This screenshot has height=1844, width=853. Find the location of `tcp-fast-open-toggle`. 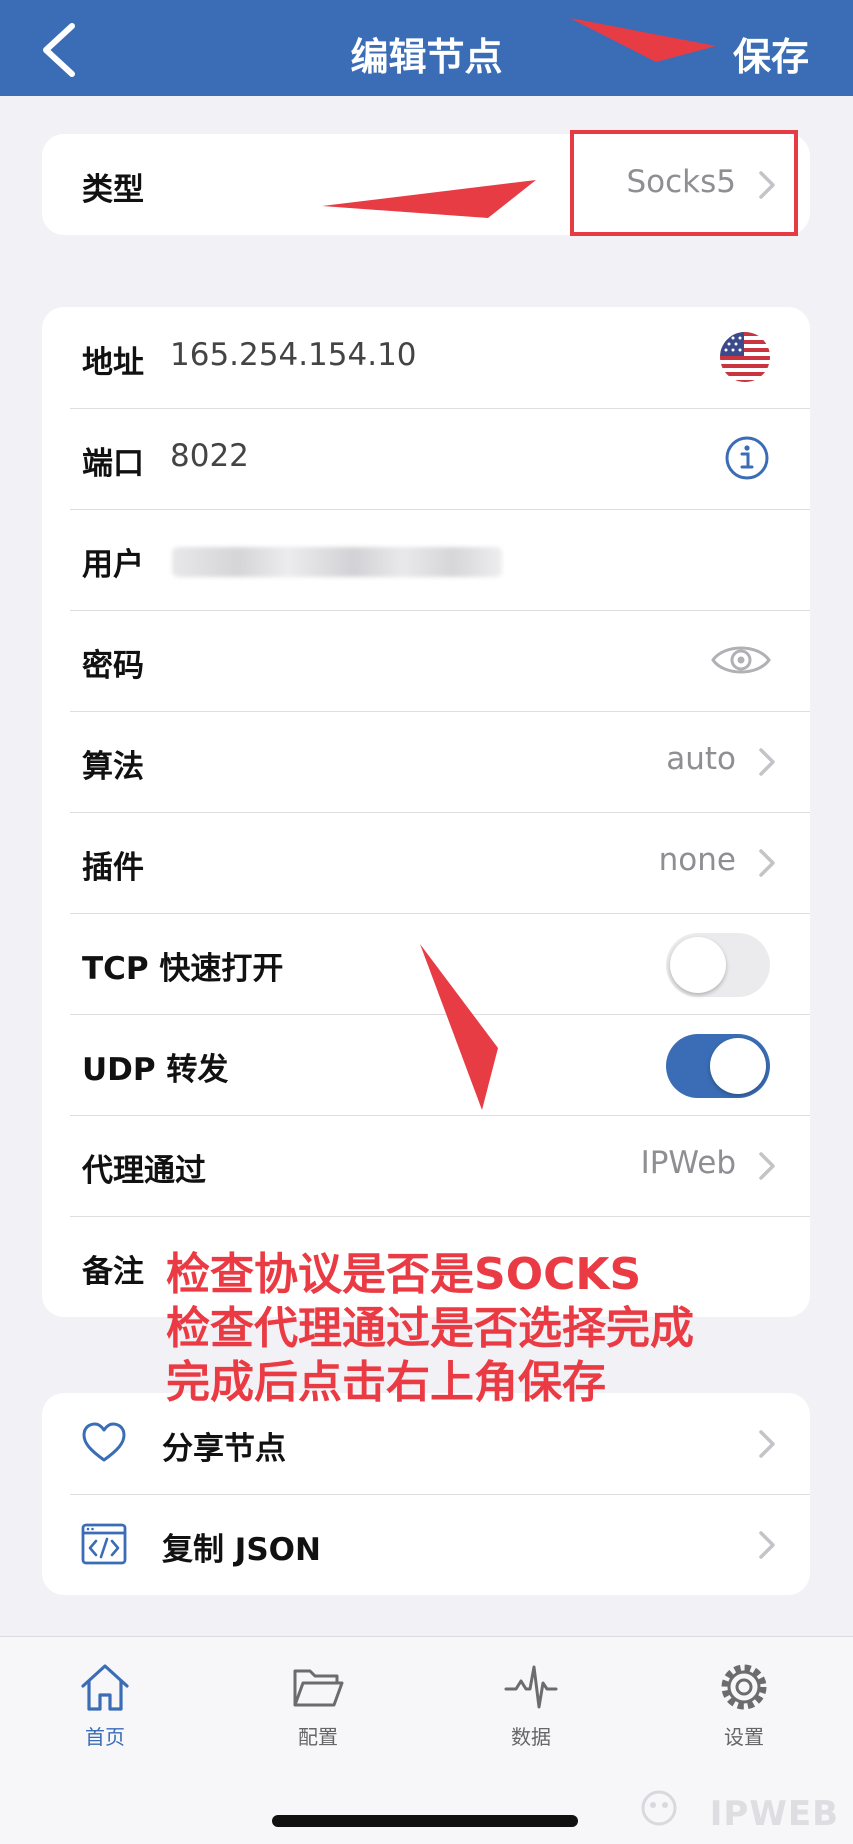

tcp-fast-open-toggle is located at coordinates (718, 965).